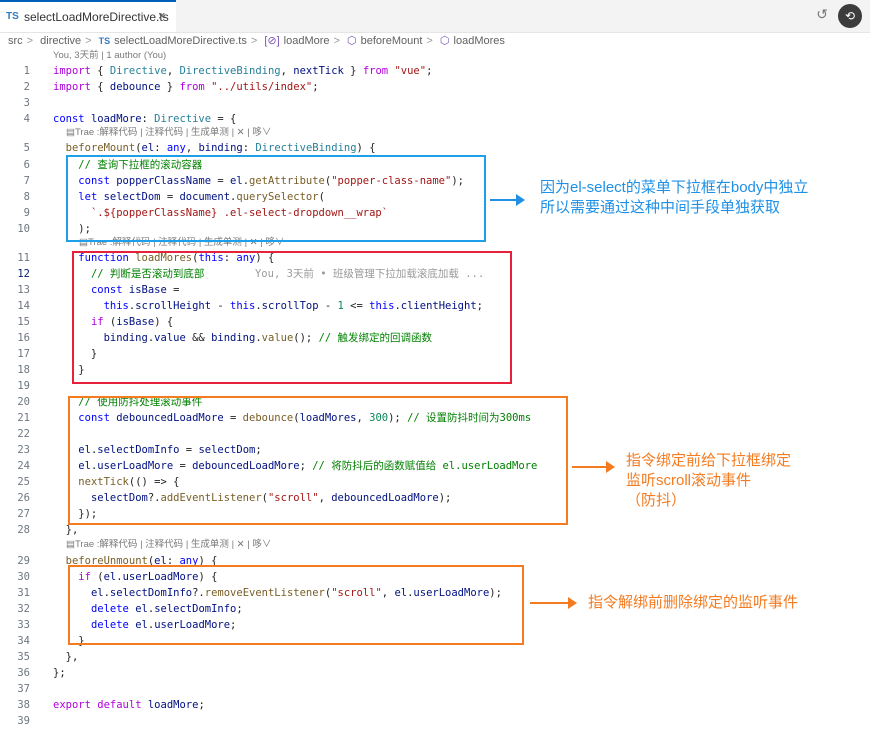 This screenshot has height=741, width=870. I want to click on line-number: 30, so click(23, 577).